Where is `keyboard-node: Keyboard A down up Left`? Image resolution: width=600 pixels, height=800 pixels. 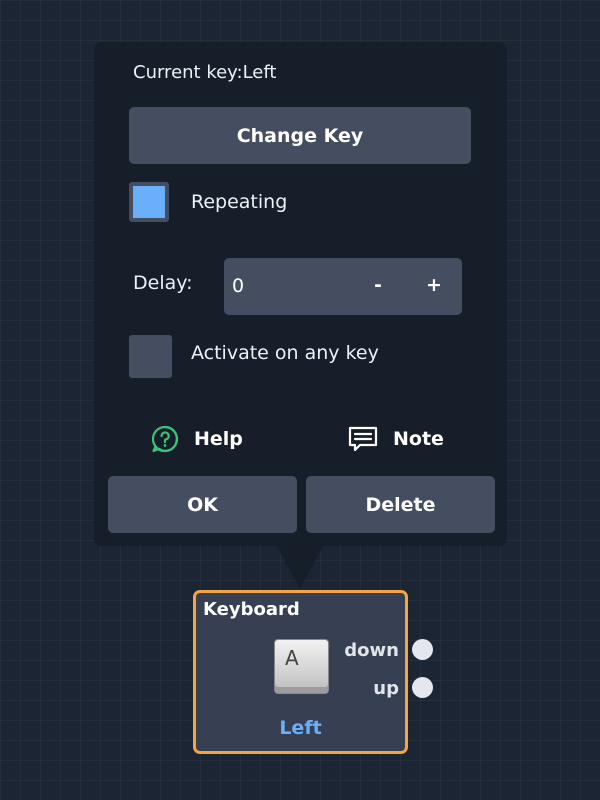 keyboard-node: Keyboard A down up Left is located at coordinates (300, 672).